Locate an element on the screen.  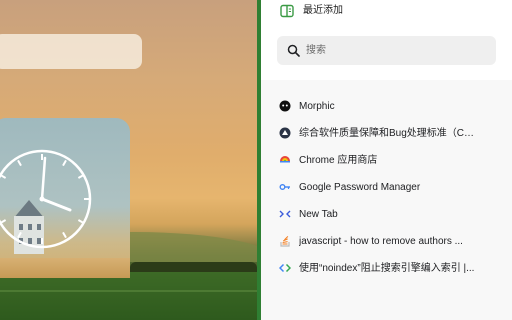
list-item: Morphic is located at coordinates (386, 107).